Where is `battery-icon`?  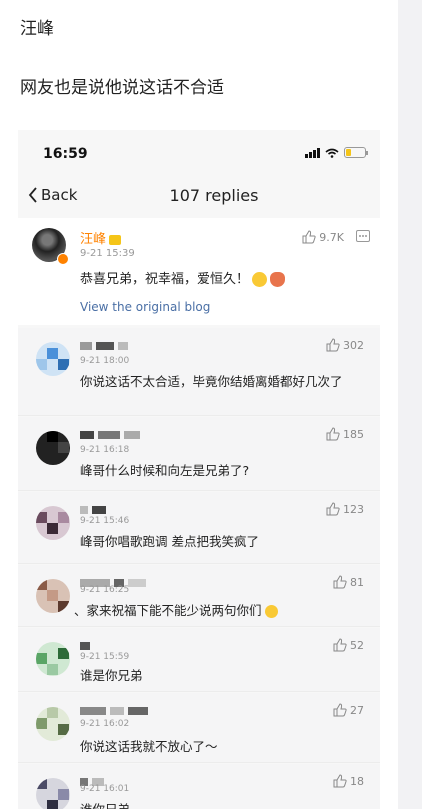 battery-icon is located at coordinates (356, 152).